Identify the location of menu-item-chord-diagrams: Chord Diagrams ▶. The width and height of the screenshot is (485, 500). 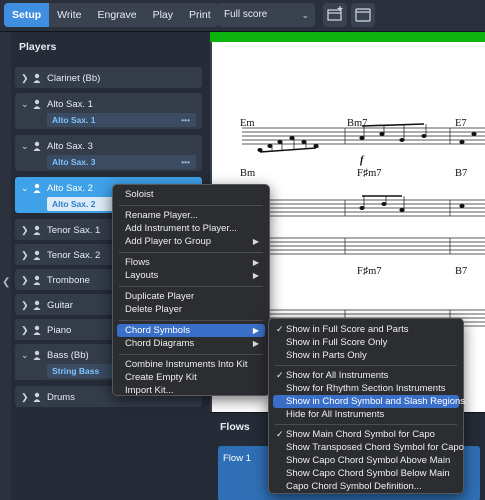
(191, 343).